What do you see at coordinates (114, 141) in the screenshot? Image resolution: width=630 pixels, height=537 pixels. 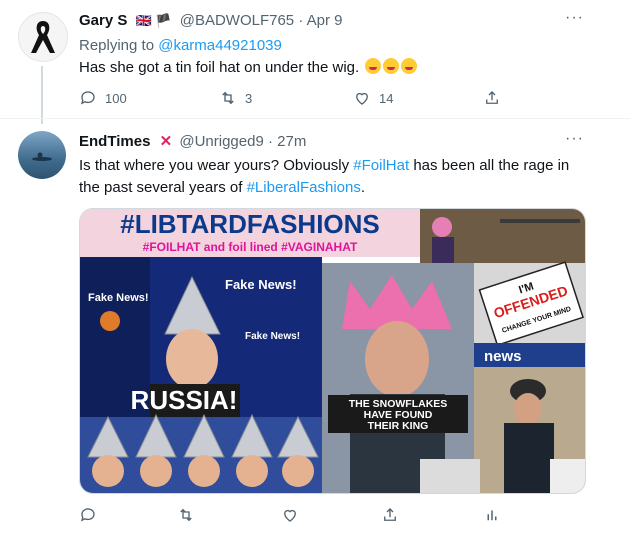 I see `display-name: EndTimes` at bounding box center [114, 141].